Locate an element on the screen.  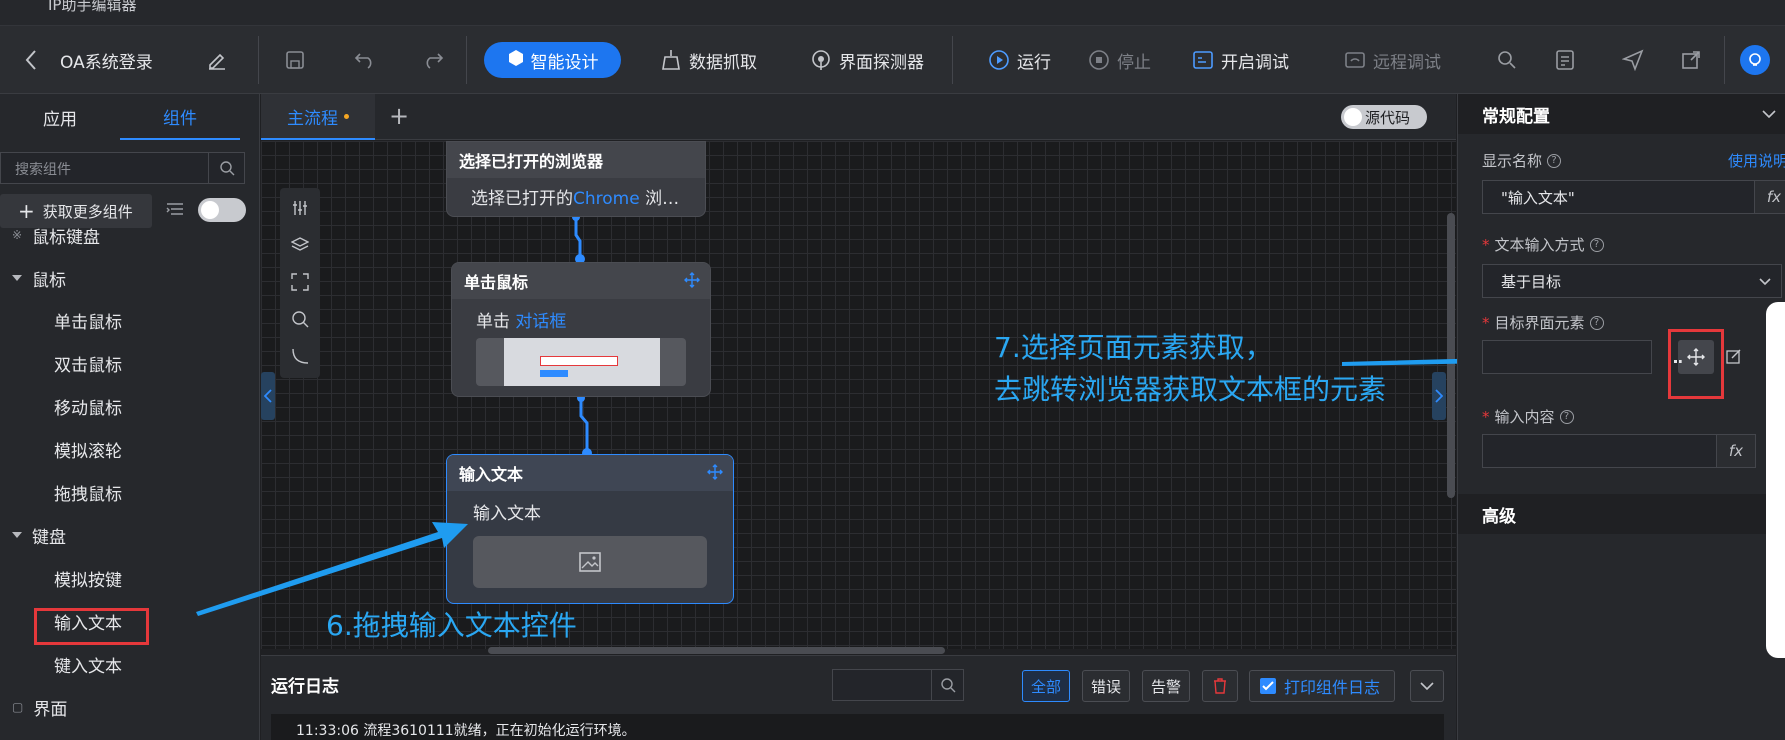
log-filter-warning: 告警 is located at coordinates (1166, 686).